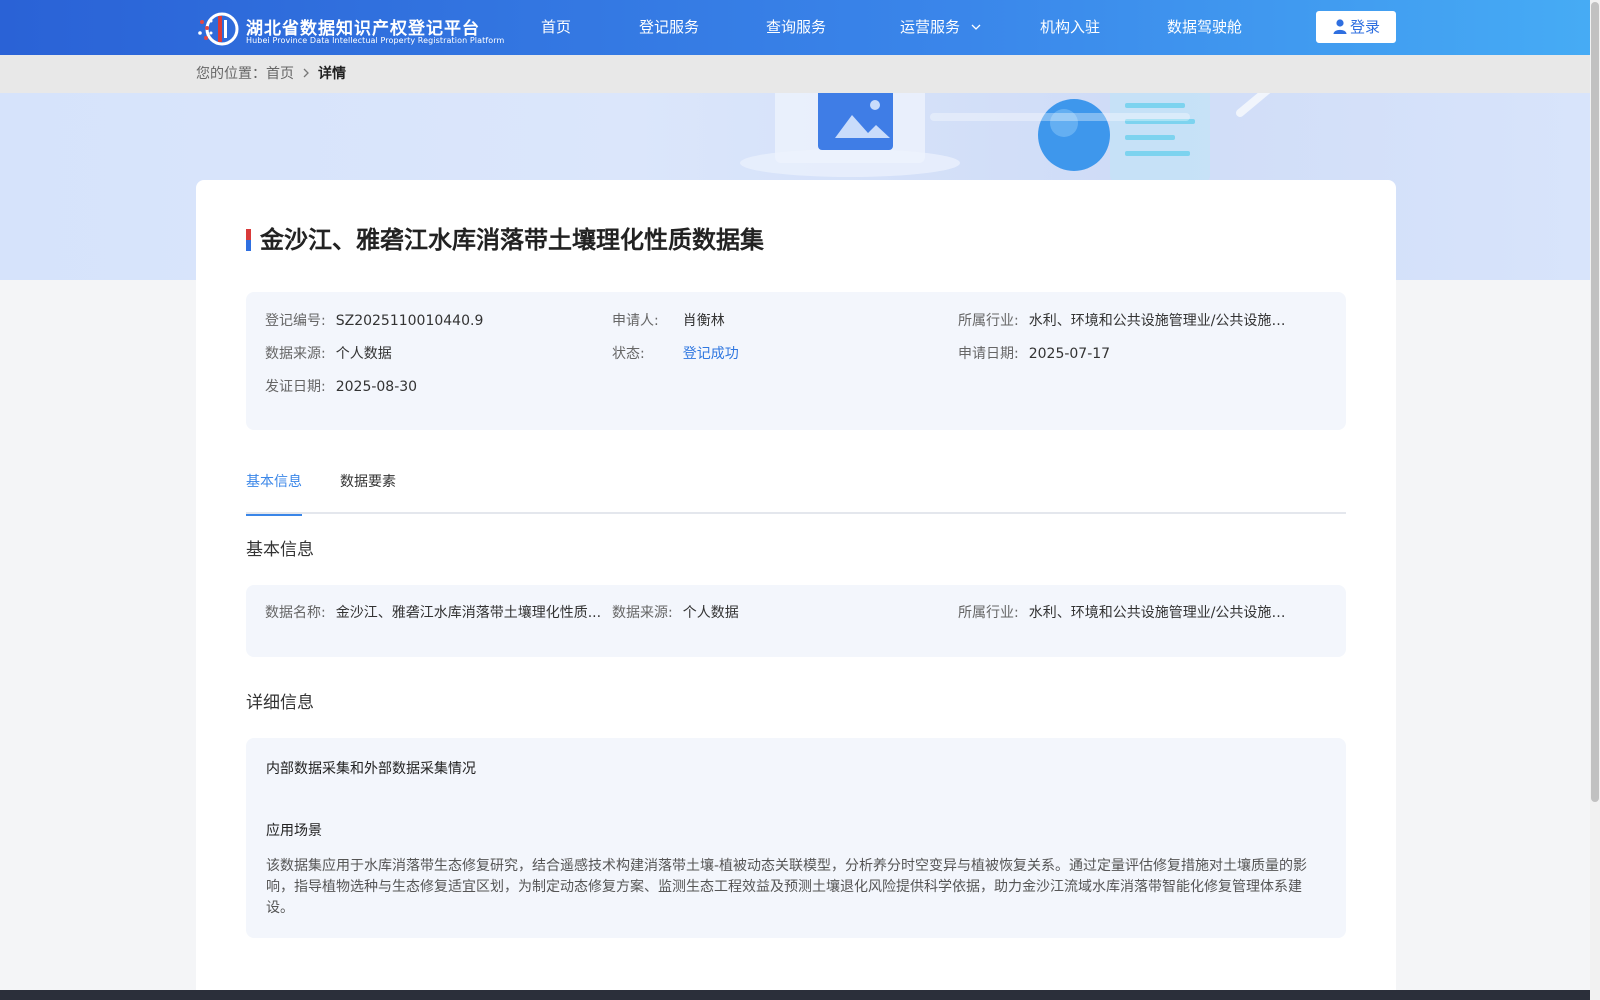  I want to click on field-apply-date: 申请日期: 2025-07-17, so click(1034, 354).